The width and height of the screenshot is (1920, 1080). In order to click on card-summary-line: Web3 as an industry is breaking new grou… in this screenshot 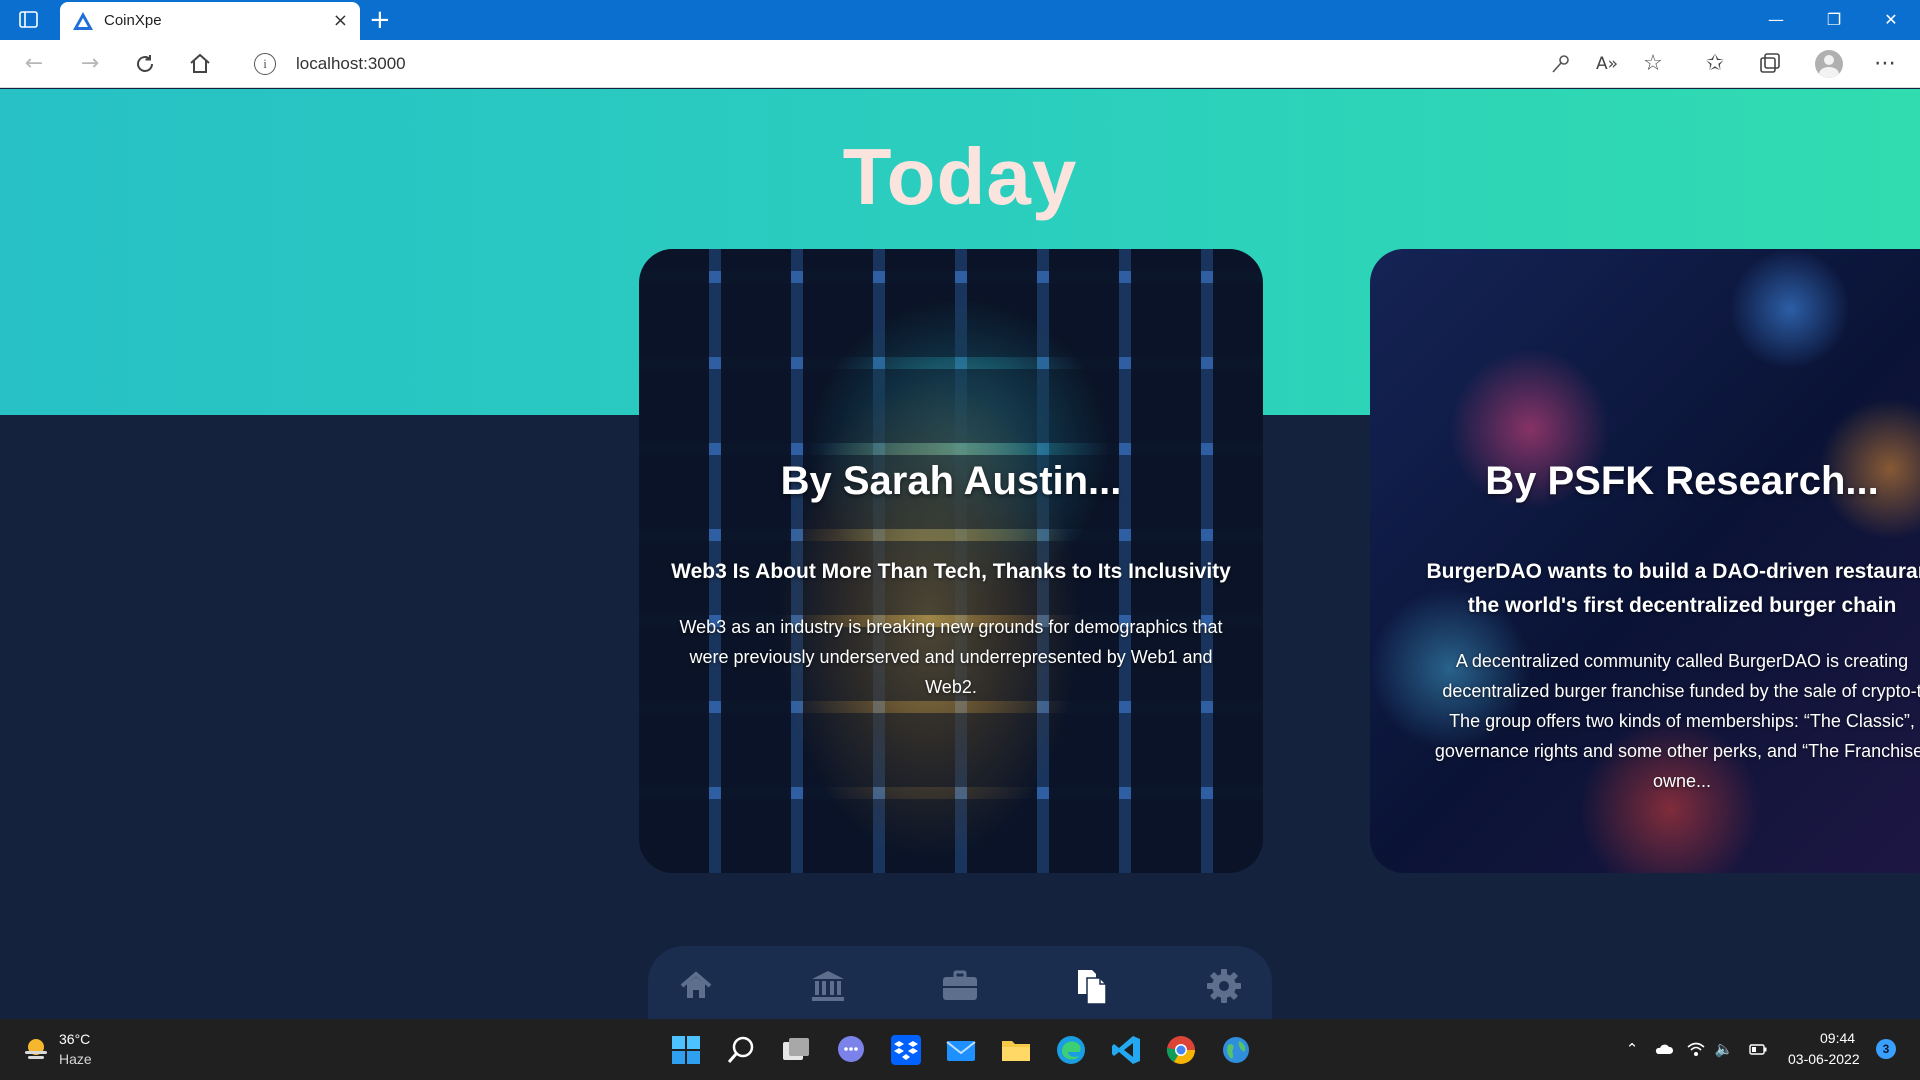, I will do `click(951, 627)`.